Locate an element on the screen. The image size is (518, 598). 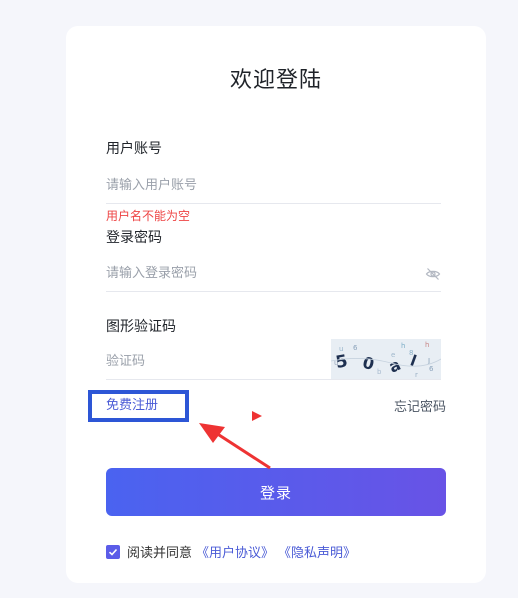
check-icon is located at coordinates (113, 552).